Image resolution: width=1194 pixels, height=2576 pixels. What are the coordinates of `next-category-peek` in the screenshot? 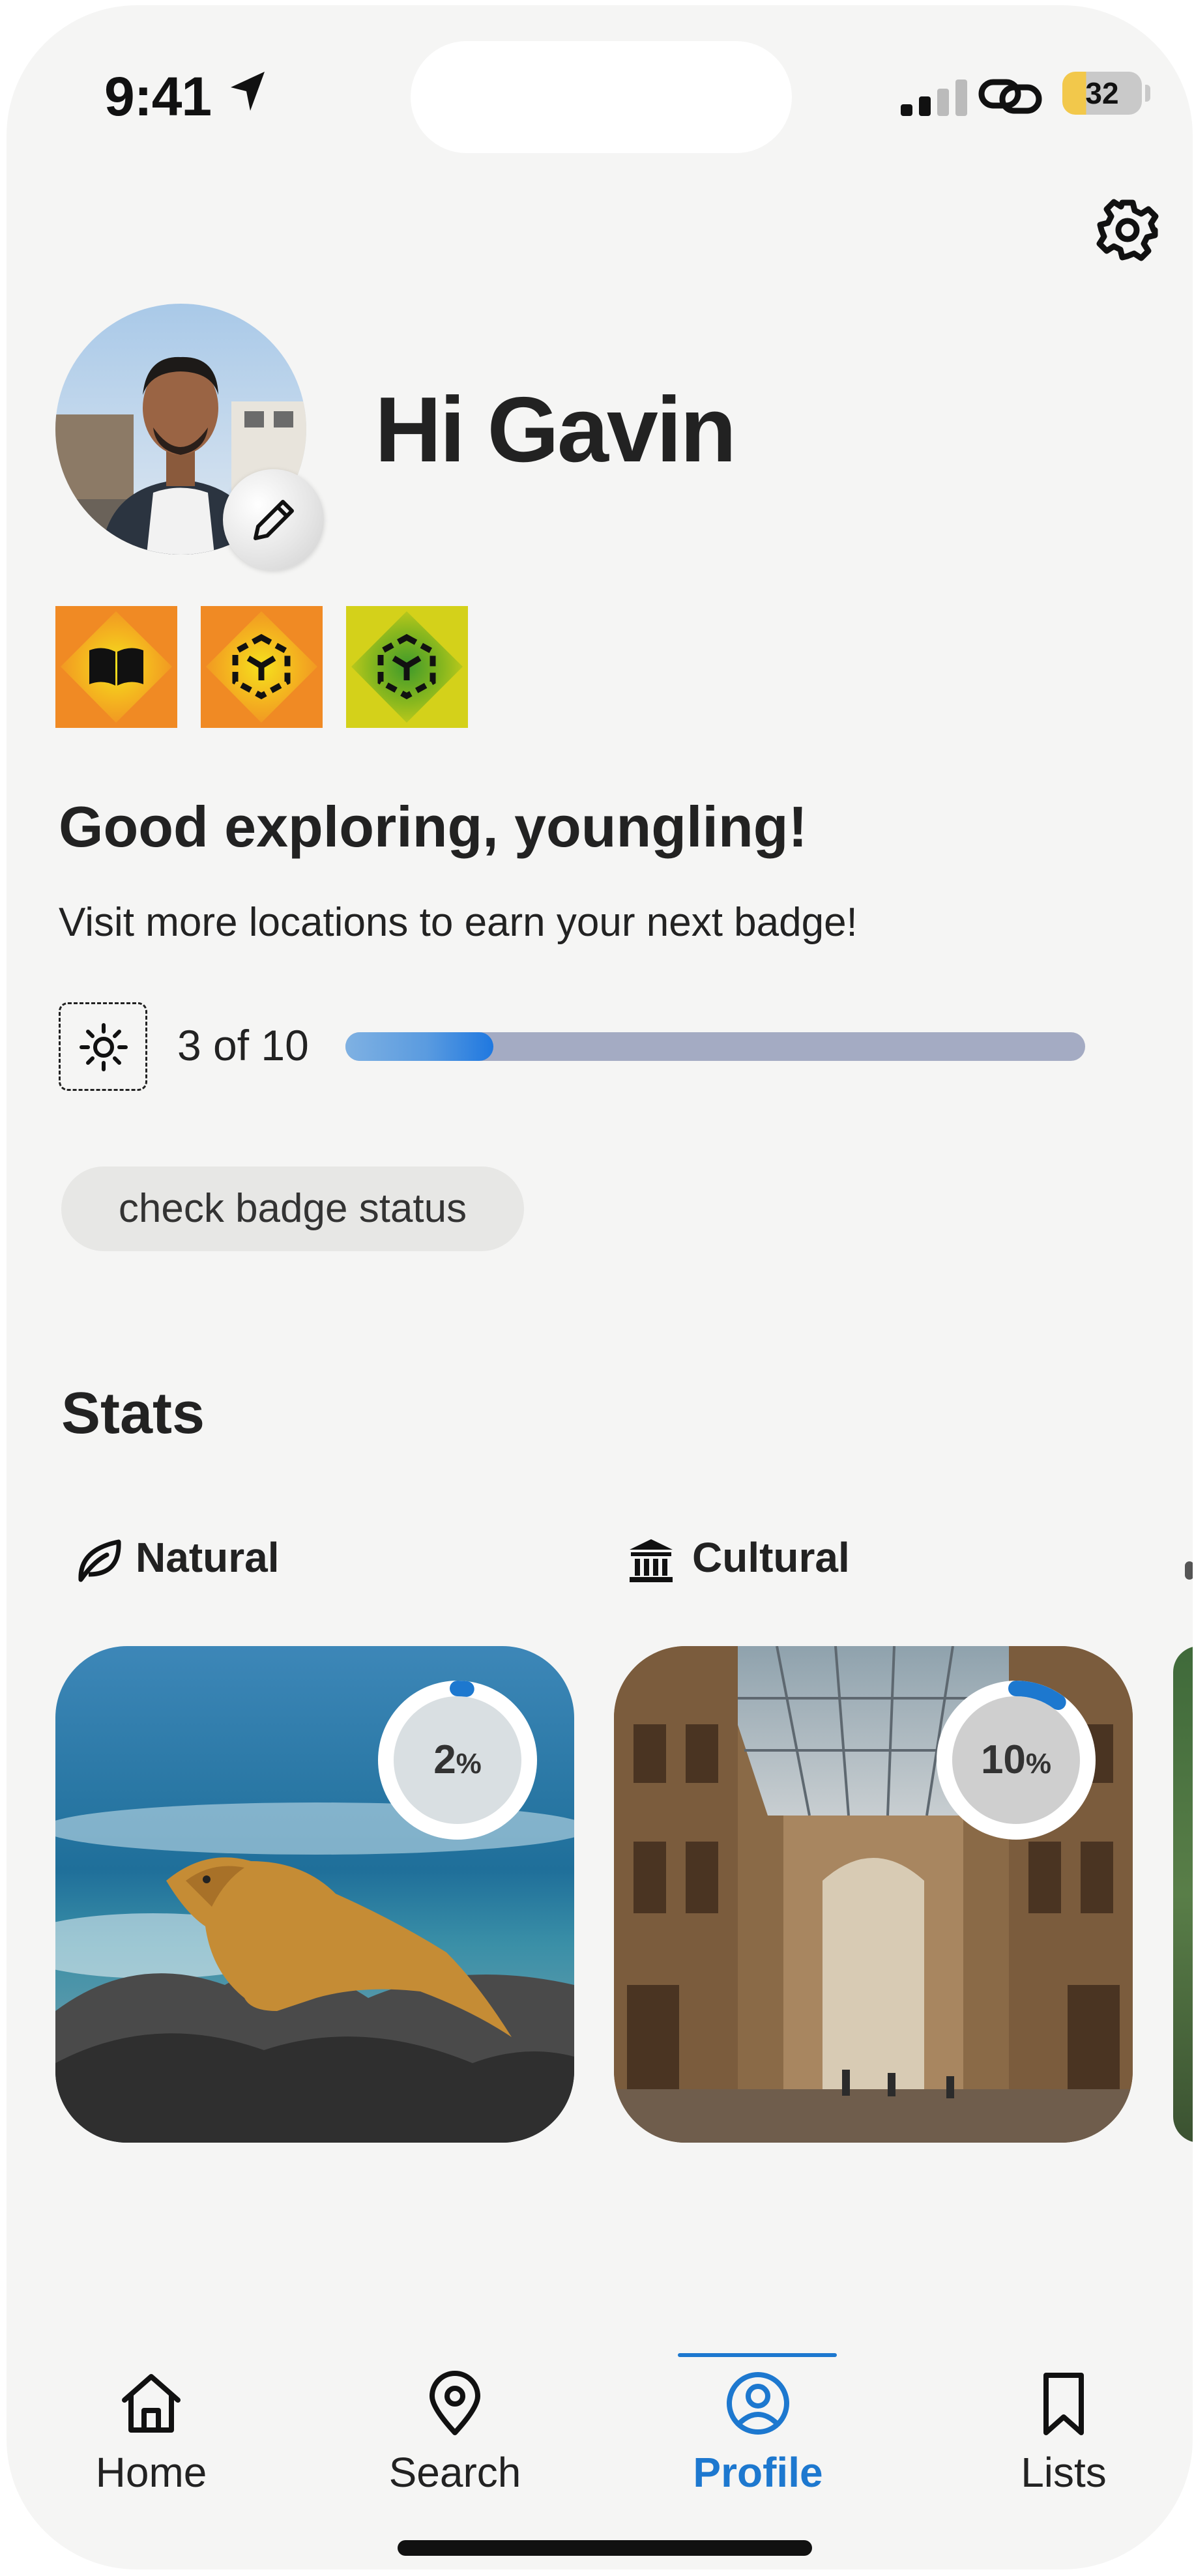 It's located at (1189, 1571).